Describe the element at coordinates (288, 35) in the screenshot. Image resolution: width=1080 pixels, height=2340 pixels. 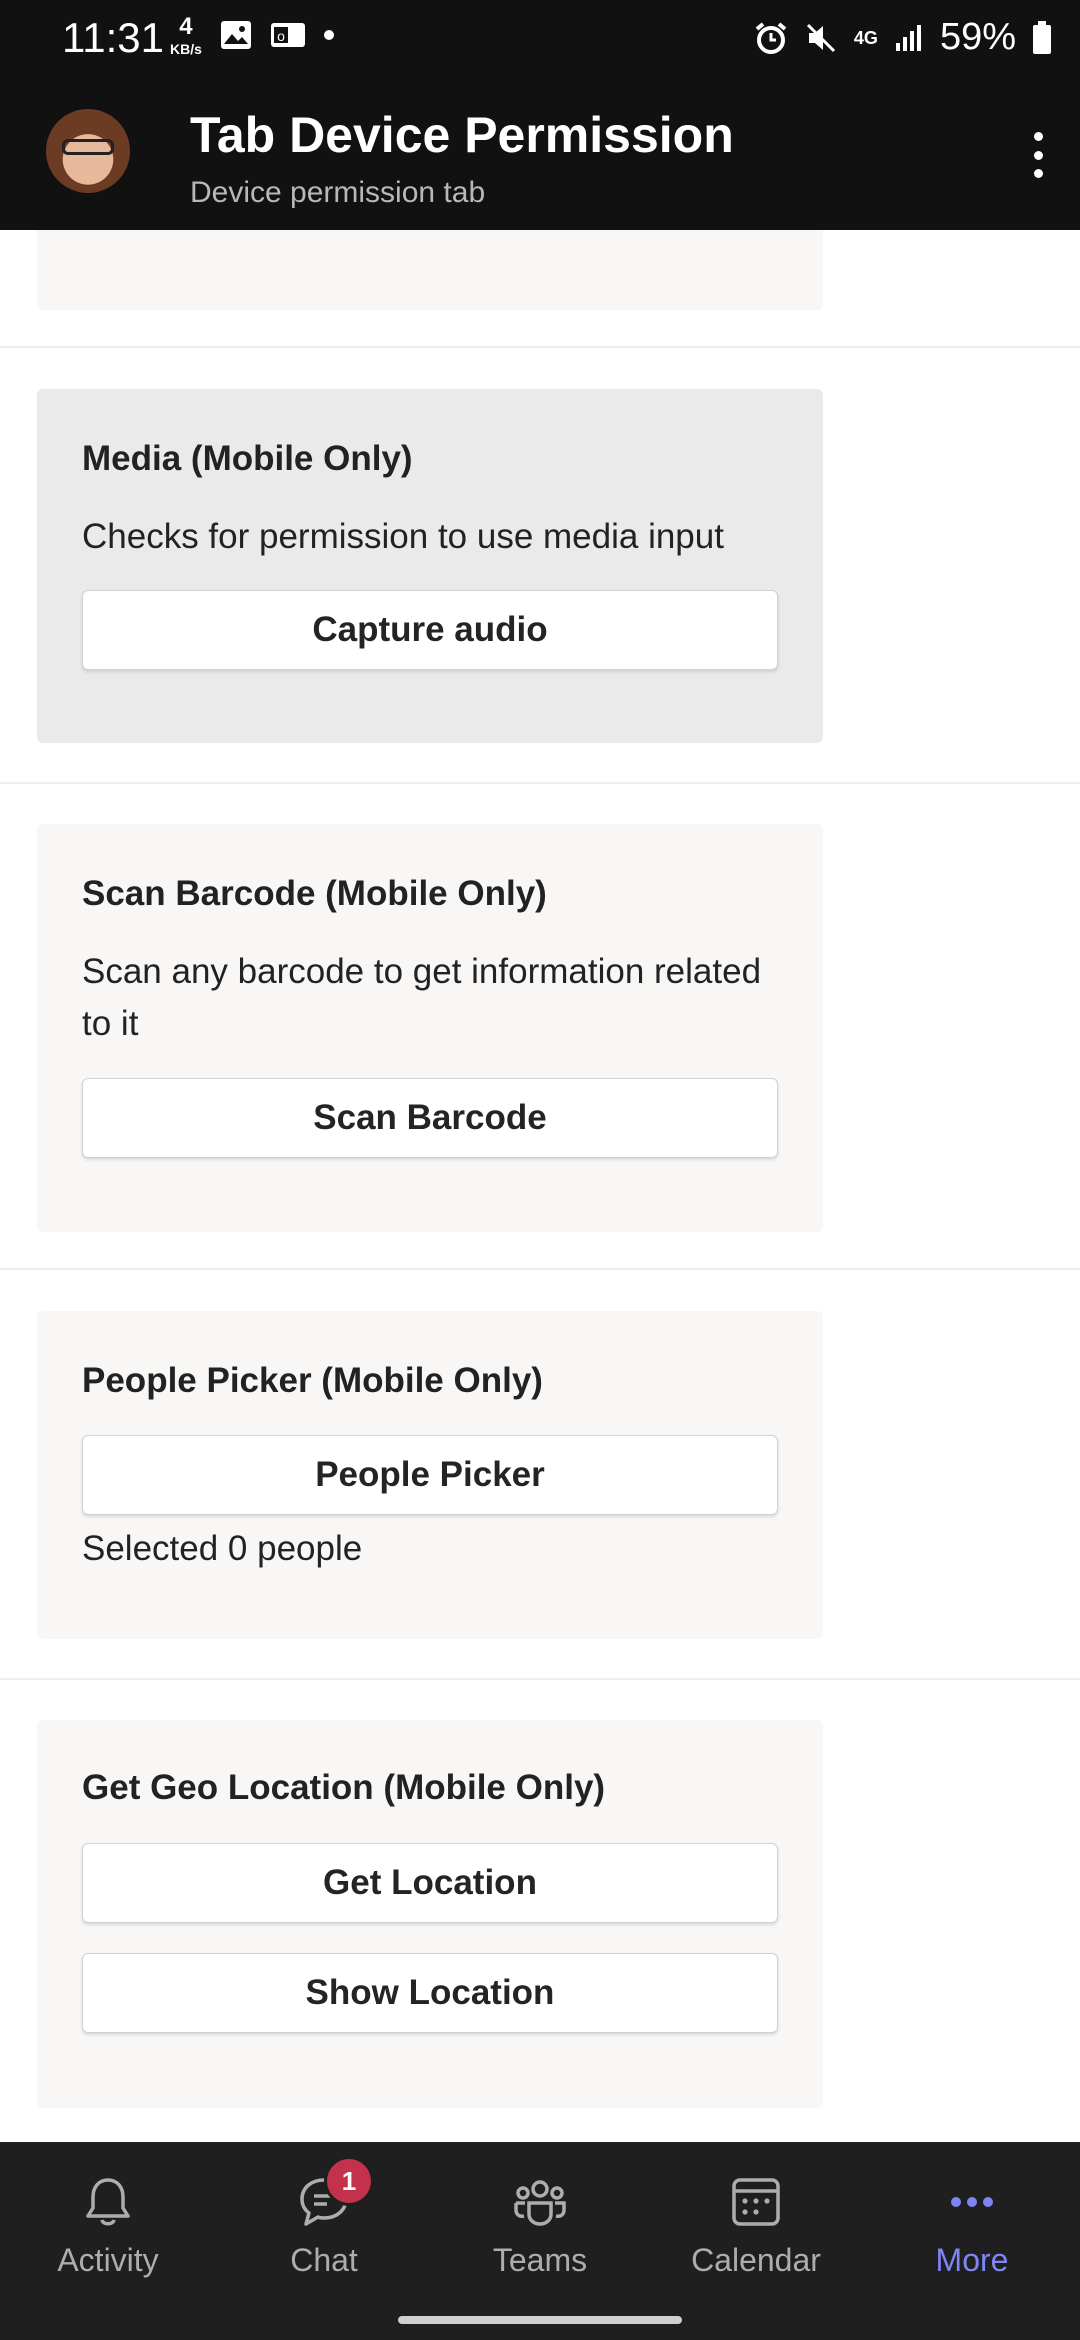
I see `outlook-icon: o` at that location.